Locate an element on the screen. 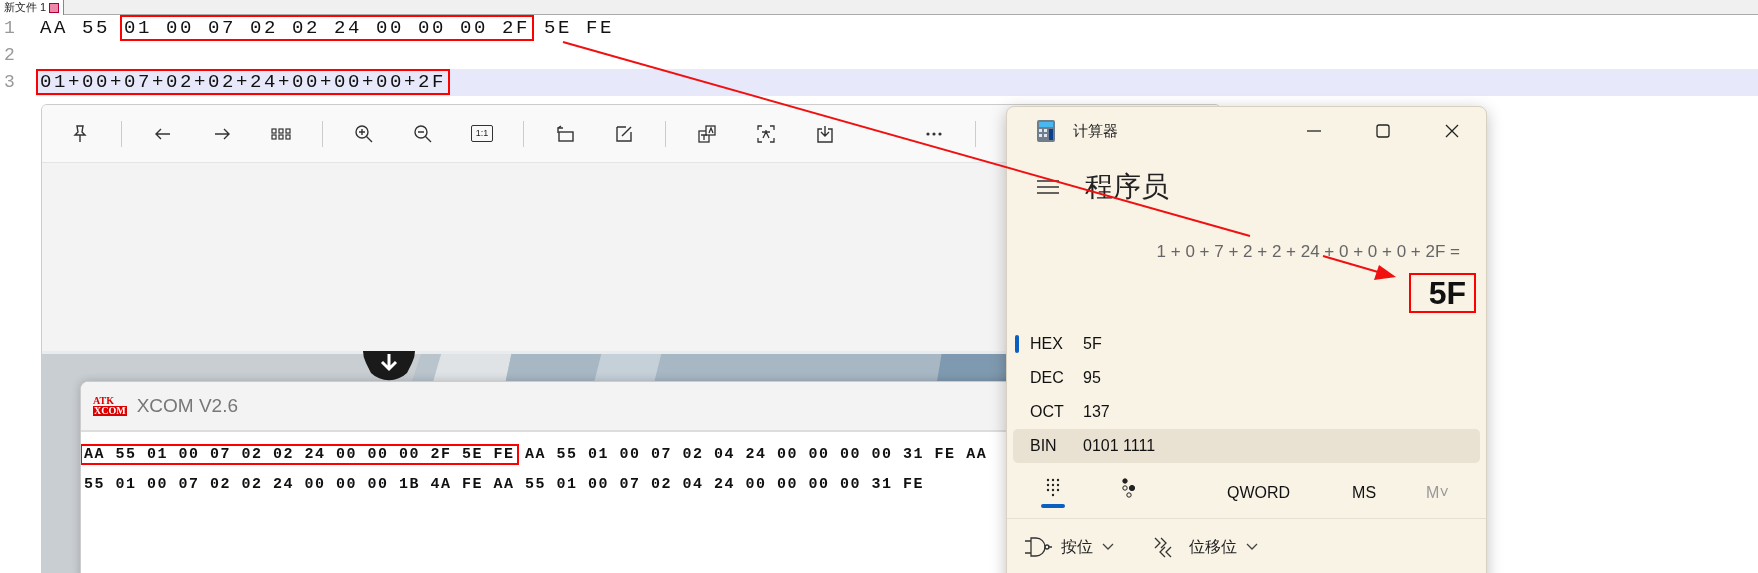 The width and height of the screenshot is (1758, 573). line-number: 3 is located at coordinates (18, 82).